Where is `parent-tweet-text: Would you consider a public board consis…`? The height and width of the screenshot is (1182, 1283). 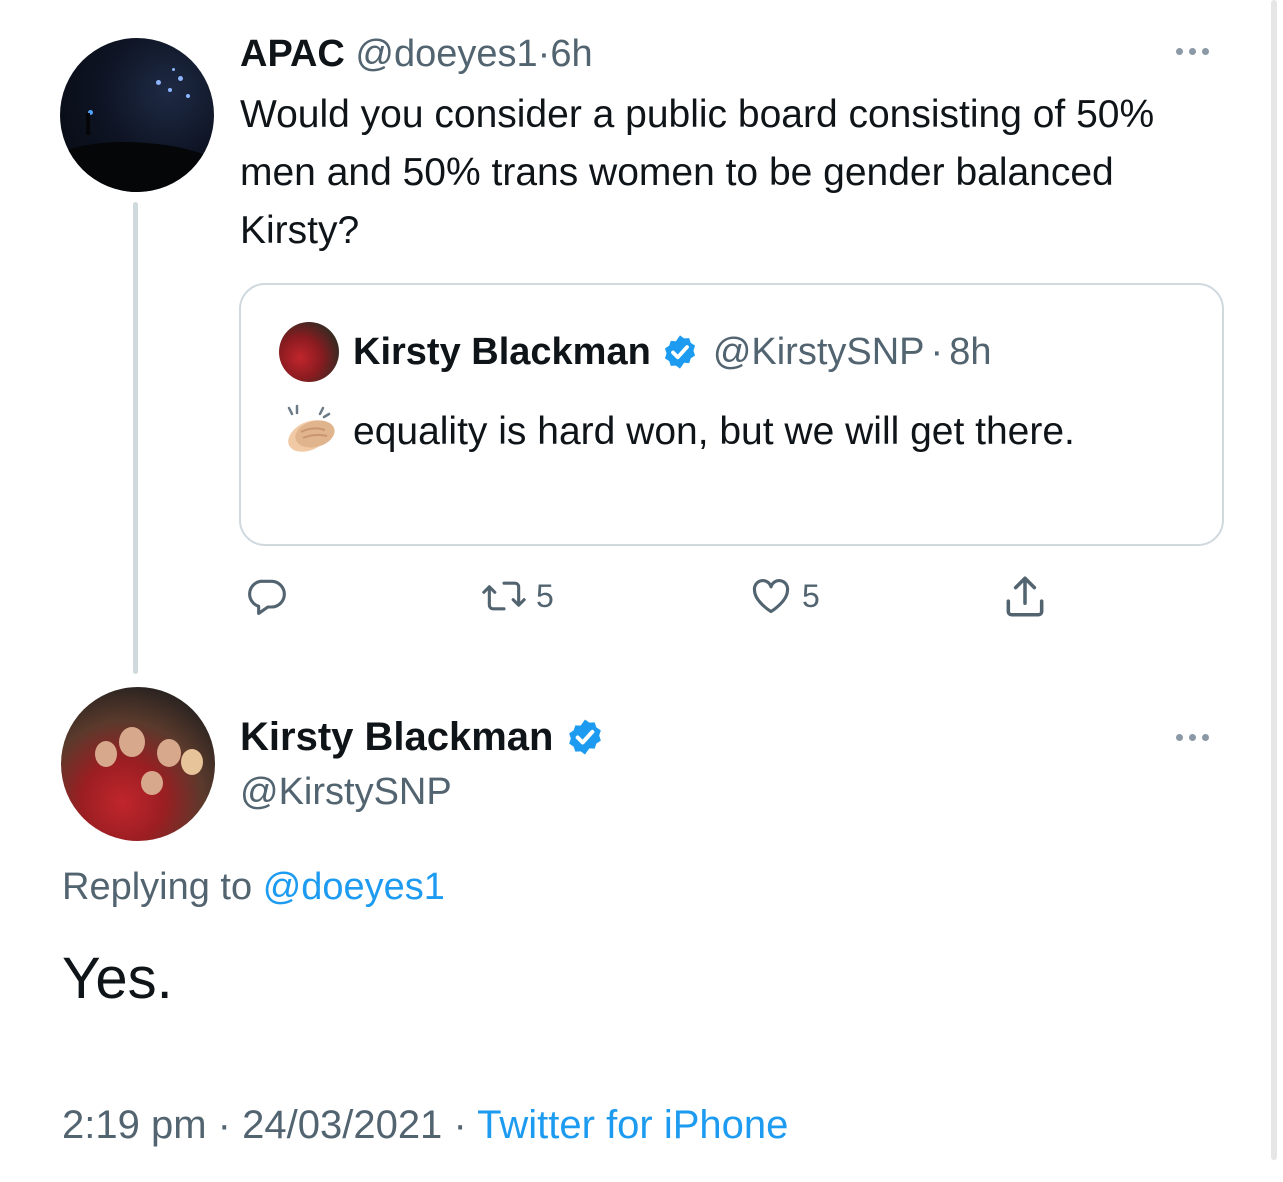 parent-tweet-text: Would you consider a public board consis… is located at coordinates (697, 172).